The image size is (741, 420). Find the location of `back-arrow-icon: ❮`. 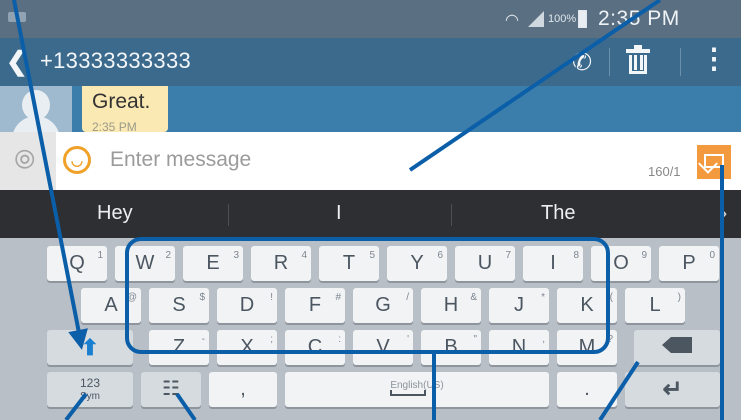

back-arrow-icon: ❮ is located at coordinates (17, 61).